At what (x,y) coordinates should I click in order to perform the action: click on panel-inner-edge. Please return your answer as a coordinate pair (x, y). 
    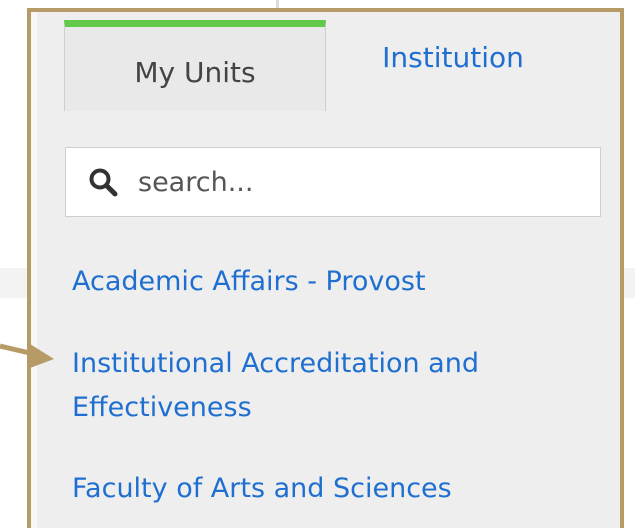
    Looking at the image, I should click on (34, 270).